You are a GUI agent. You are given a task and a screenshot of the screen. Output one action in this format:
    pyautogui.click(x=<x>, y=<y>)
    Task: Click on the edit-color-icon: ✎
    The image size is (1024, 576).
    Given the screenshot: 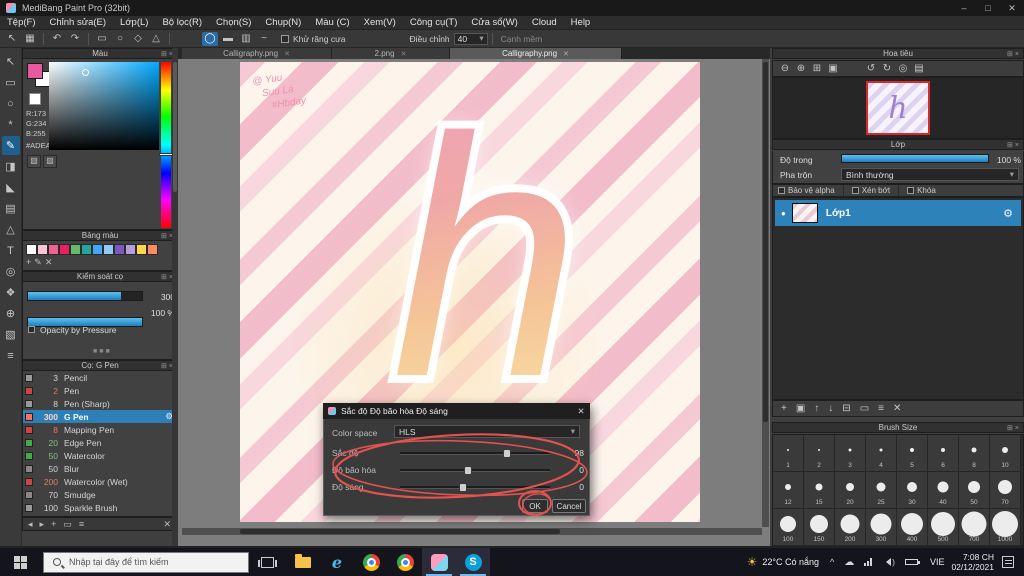 What is the action you would take?
    pyautogui.click(x=38, y=262)
    